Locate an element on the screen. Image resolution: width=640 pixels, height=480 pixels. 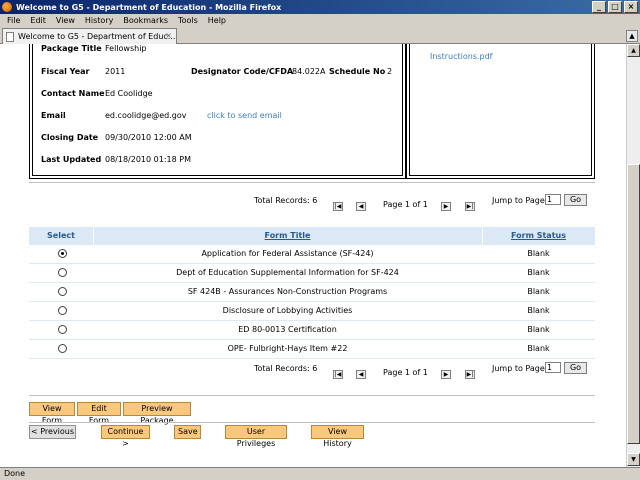
table-row: OPE- Fulbright-Hays Item #22 Blank is located at coordinates (312, 349).